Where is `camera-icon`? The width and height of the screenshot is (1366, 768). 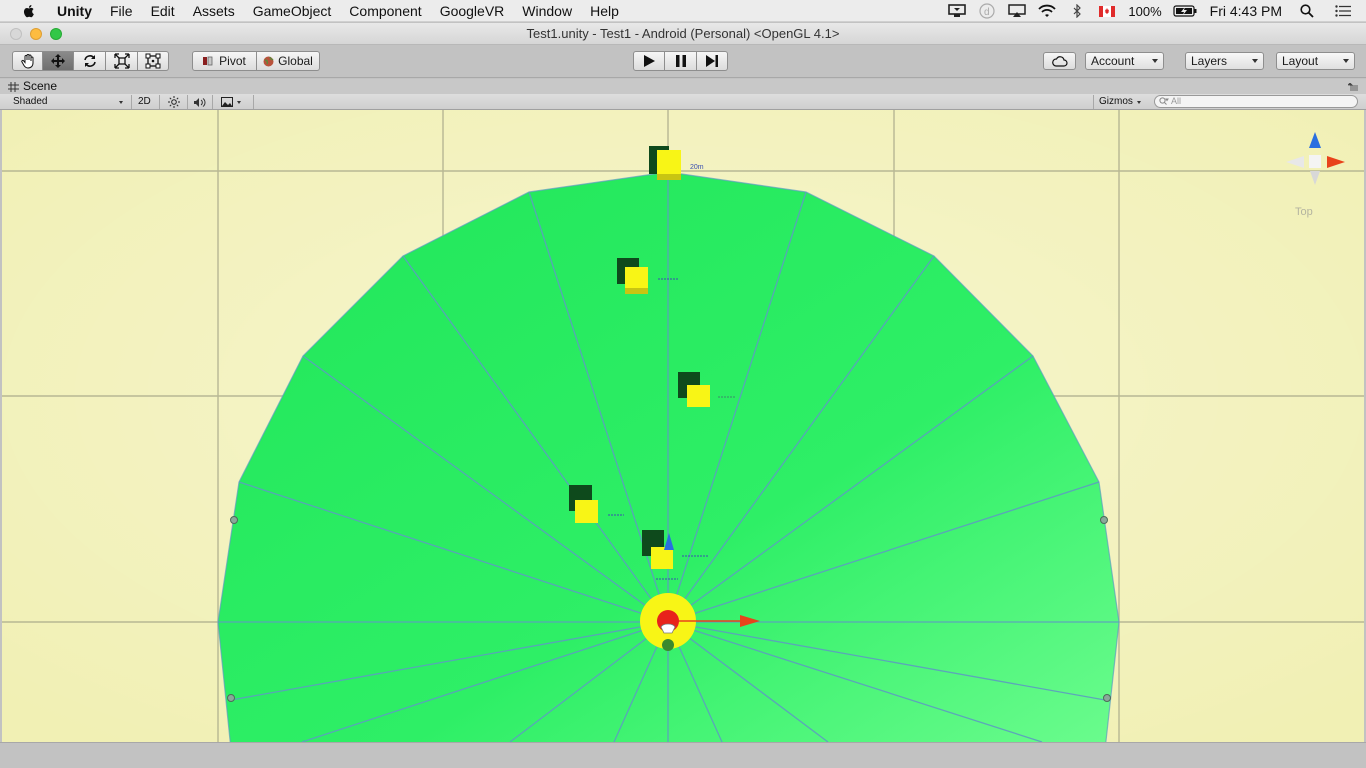
camera-icon is located at coordinates (668, 628).